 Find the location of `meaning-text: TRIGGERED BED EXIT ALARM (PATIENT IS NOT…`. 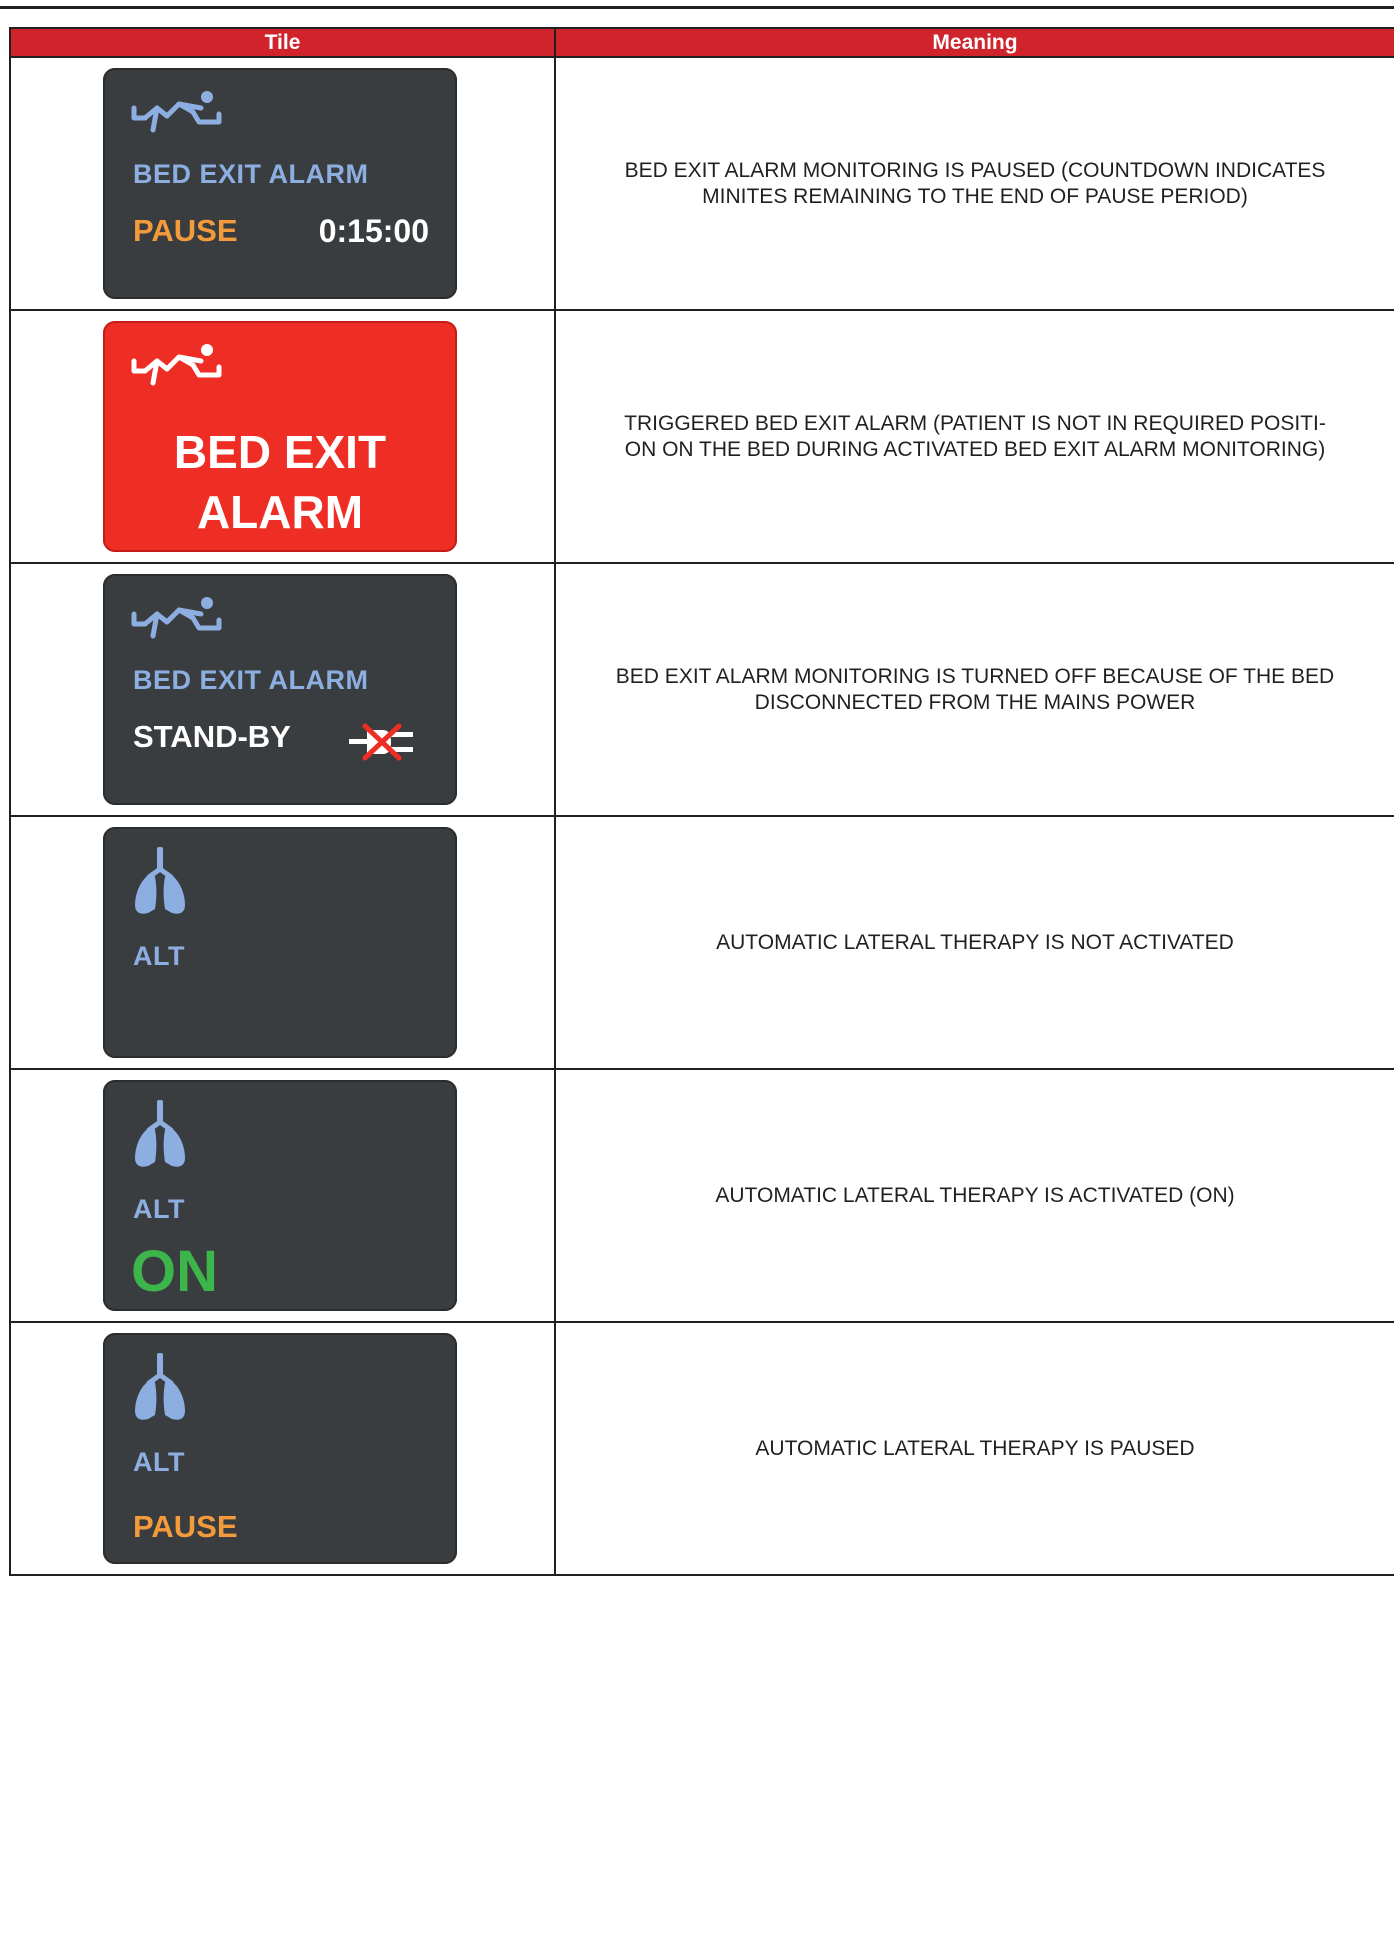

meaning-text: TRIGGERED BED EXIT ALARM (PATIENT IS NOT… is located at coordinates (975, 437).